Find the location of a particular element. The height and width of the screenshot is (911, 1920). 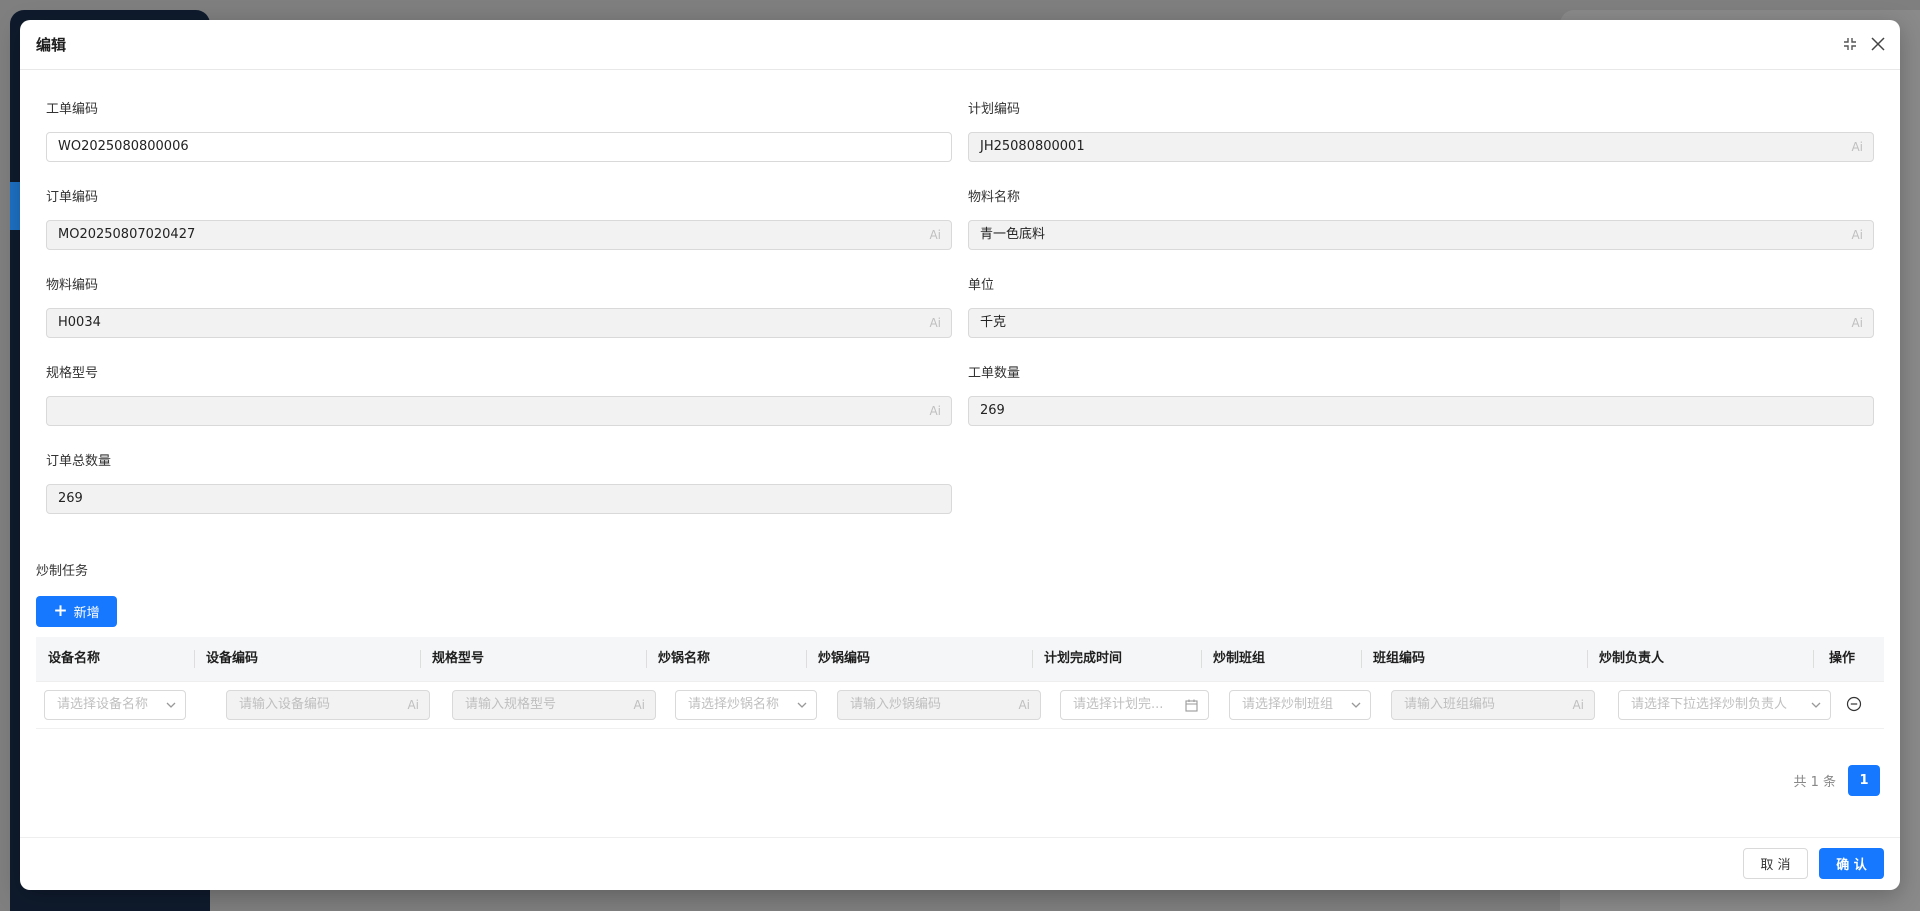

col-wok-code: 炒锅编码 is located at coordinates (844, 658).